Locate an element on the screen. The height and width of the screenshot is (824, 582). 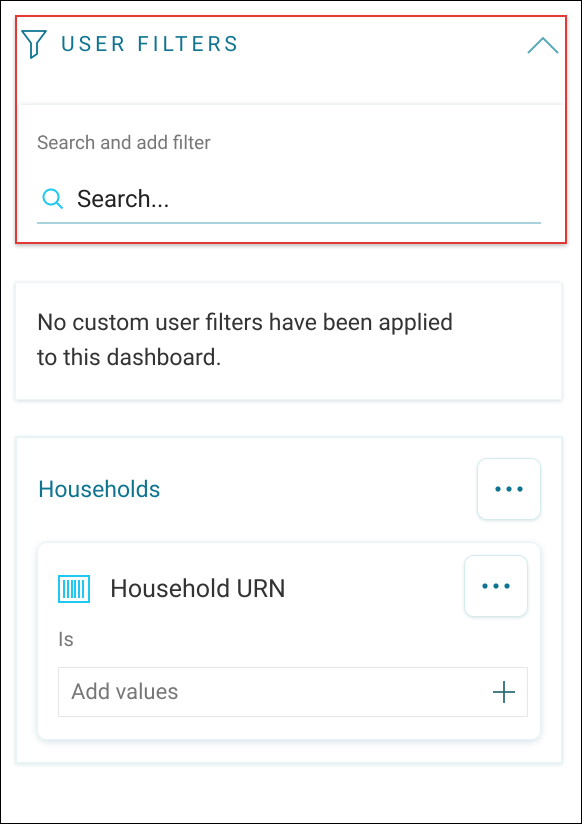
search-label: Search and add filter is located at coordinates (124, 142).